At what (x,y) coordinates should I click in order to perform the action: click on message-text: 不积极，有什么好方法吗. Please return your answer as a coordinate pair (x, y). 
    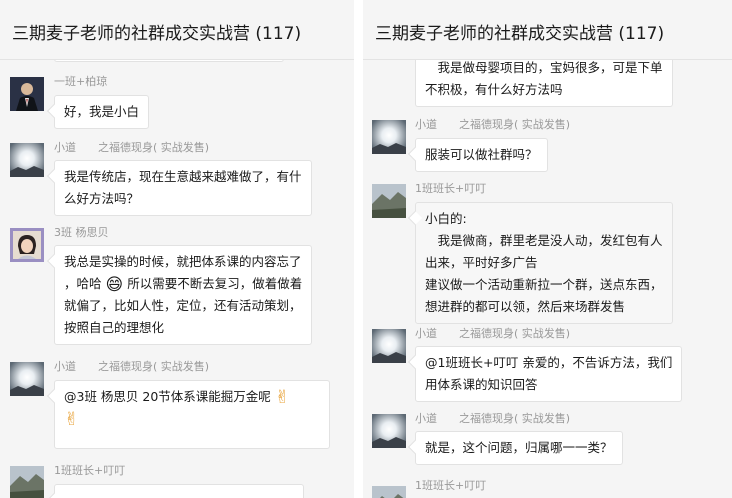
    Looking at the image, I should click on (494, 89).